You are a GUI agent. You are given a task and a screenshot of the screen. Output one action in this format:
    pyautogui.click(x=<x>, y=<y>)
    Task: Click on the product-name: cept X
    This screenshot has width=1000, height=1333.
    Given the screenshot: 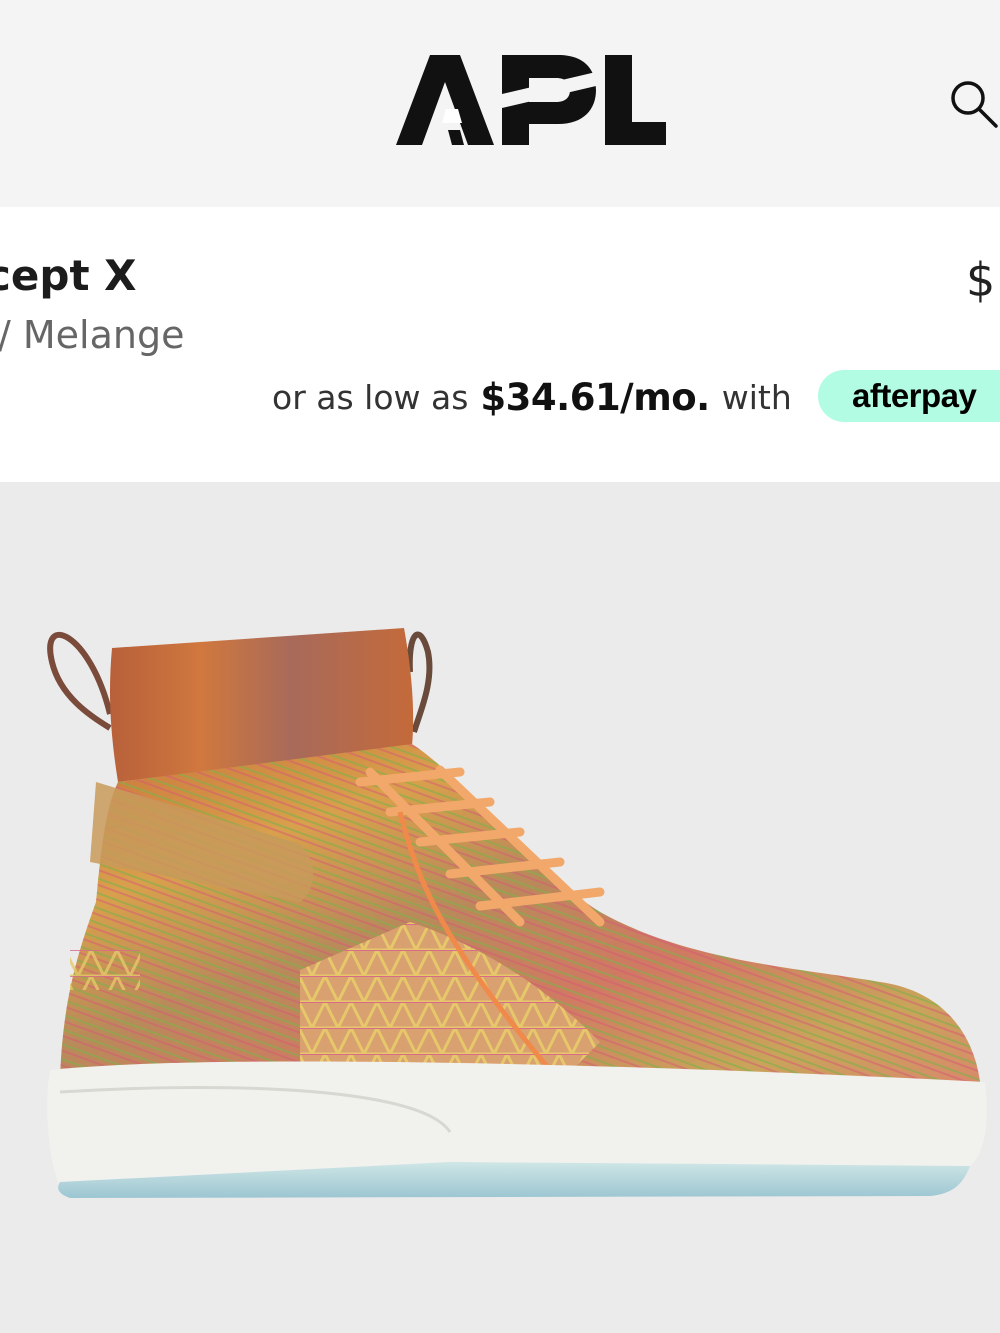 What is the action you would take?
    pyautogui.click(x=68, y=275)
    